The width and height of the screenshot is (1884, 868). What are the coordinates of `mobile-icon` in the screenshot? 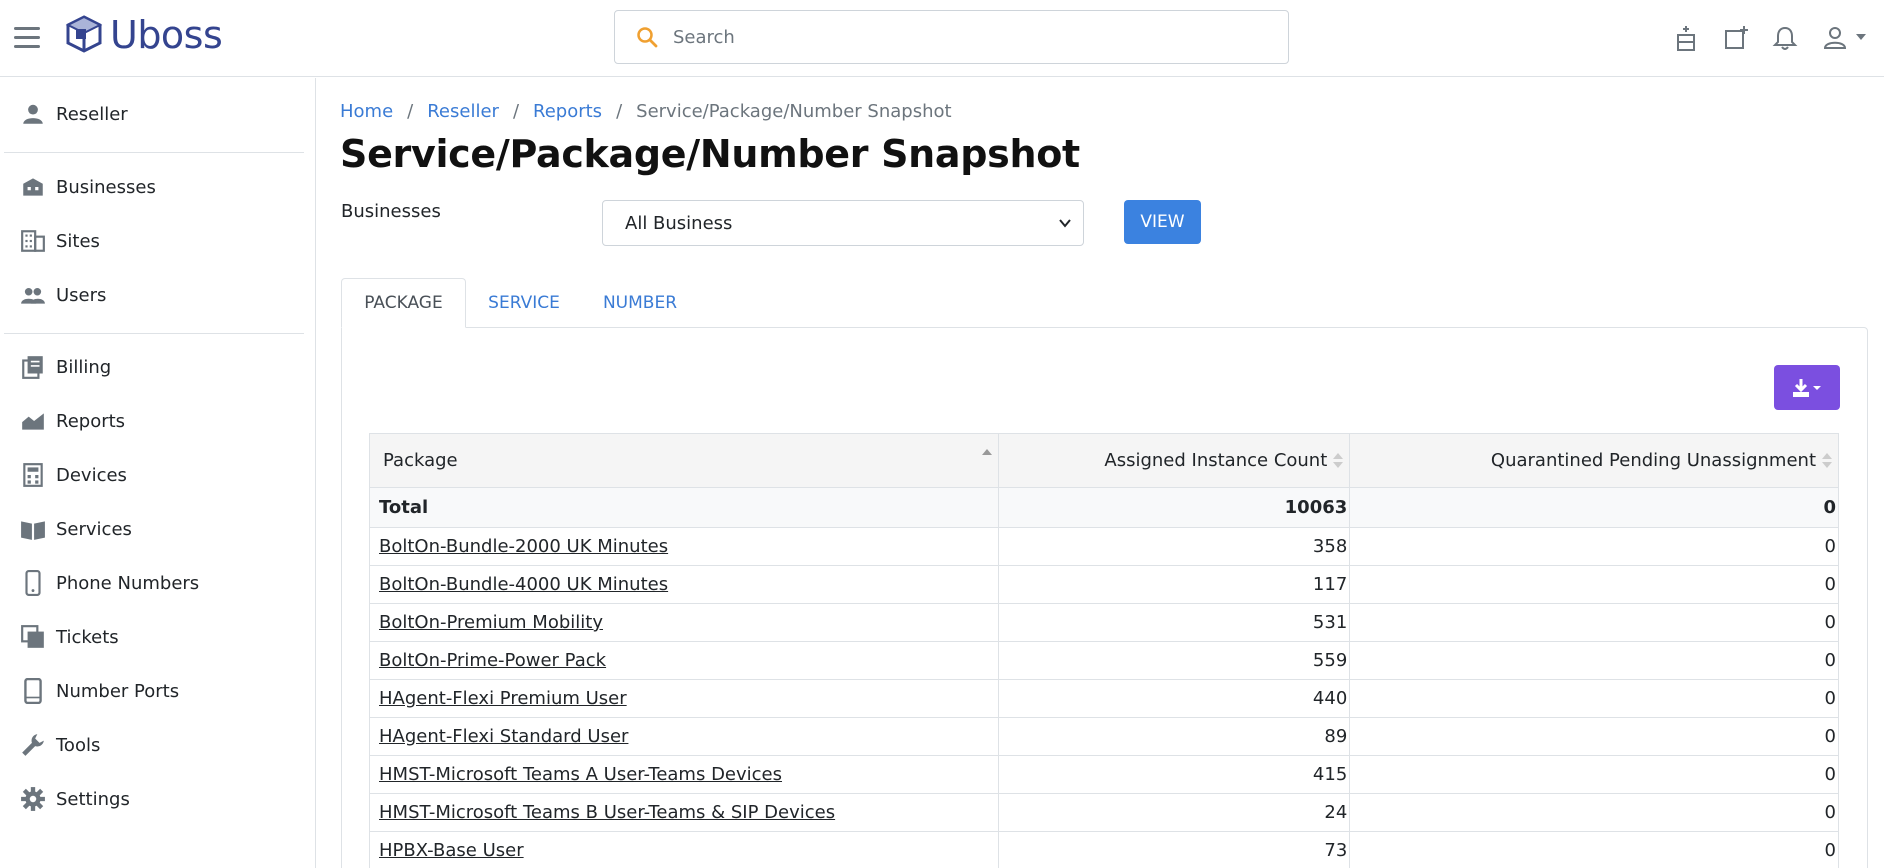 It's located at (33, 691).